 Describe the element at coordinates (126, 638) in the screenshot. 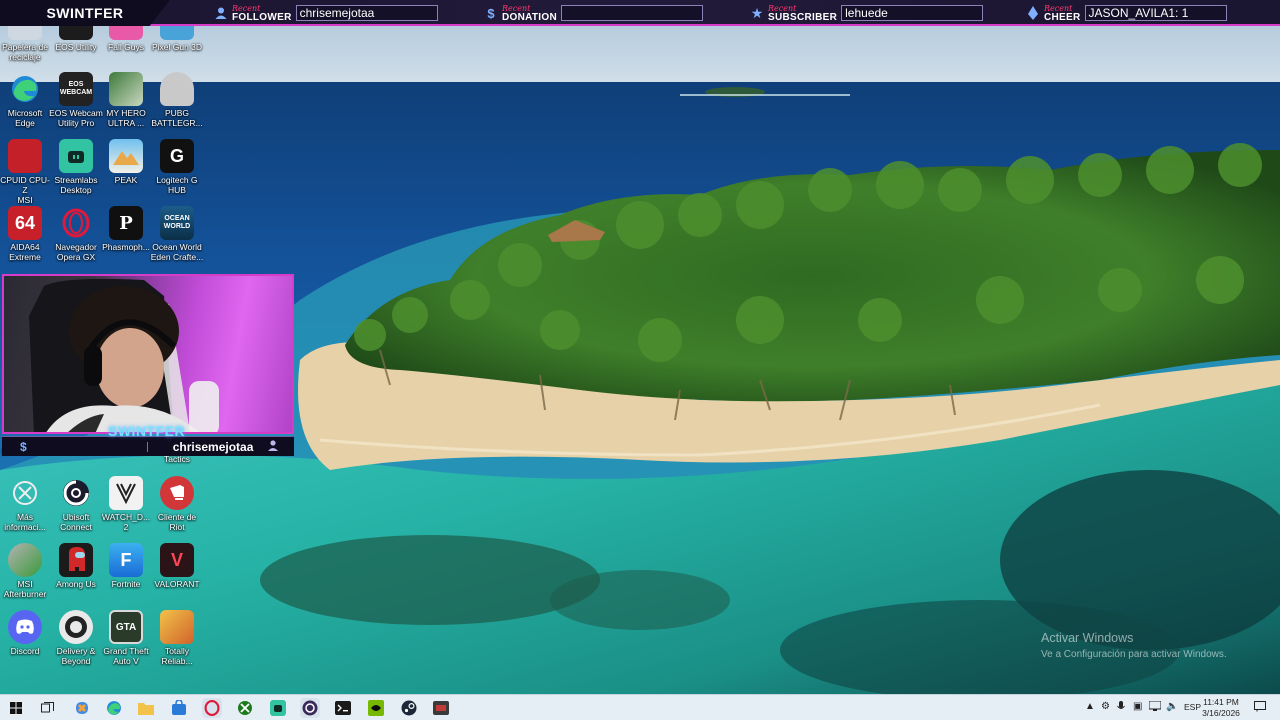

I see `desktop-icon-gta-v: GTA Grand Theft Auto V` at that location.